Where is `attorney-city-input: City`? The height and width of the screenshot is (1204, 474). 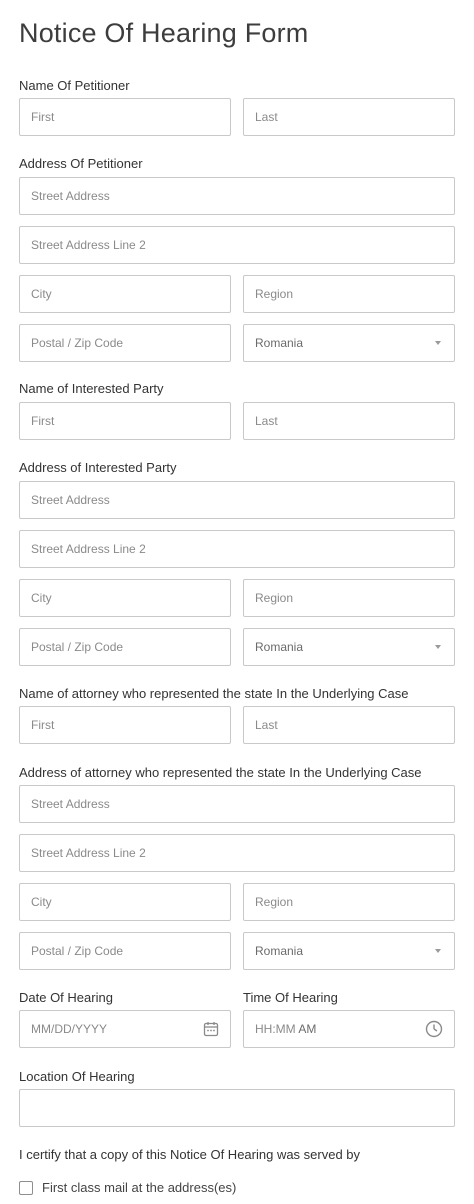 attorney-city-input: City is located at coordinates (125, 902).